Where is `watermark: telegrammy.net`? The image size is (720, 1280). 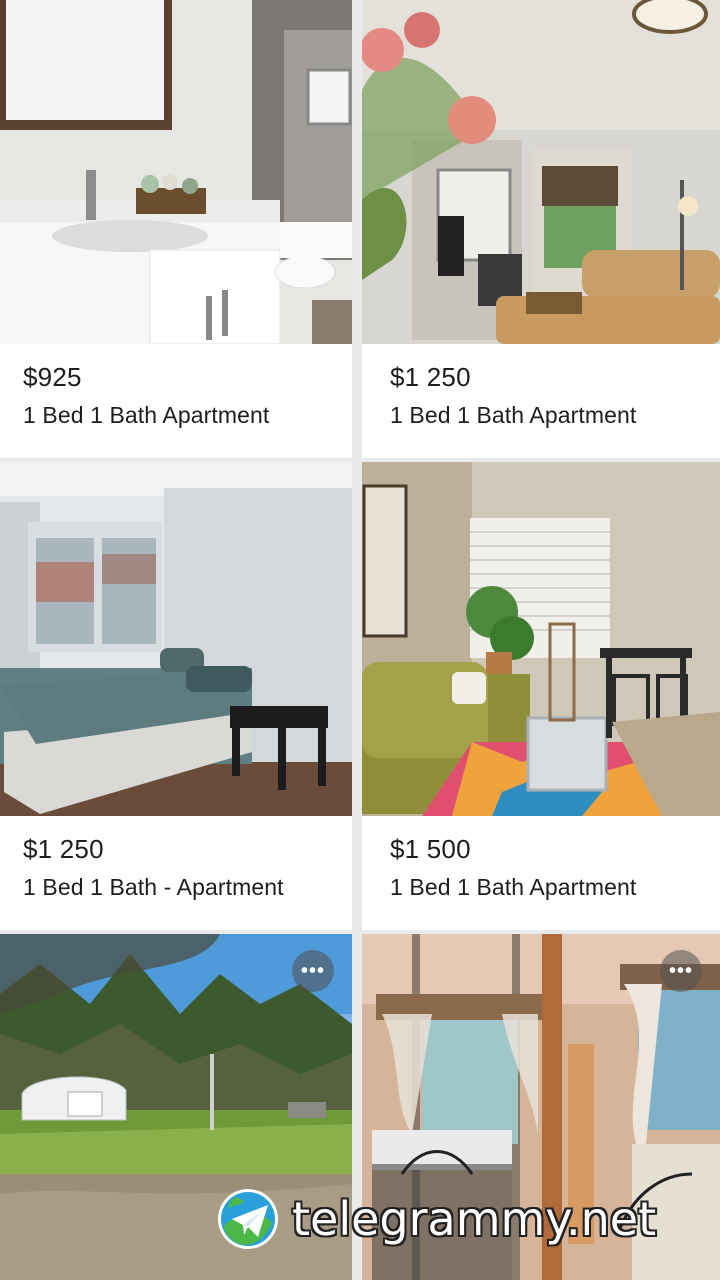 watermark: telegrammy.net is located at coordinates (436, 1219).